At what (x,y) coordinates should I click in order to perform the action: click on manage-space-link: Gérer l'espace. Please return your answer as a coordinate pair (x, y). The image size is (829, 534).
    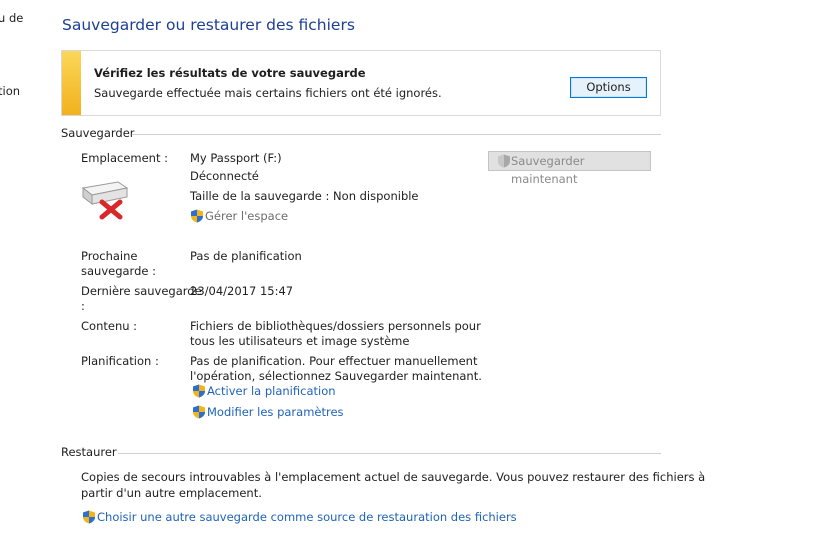
    Looking at the image, I should click on (246, 216).